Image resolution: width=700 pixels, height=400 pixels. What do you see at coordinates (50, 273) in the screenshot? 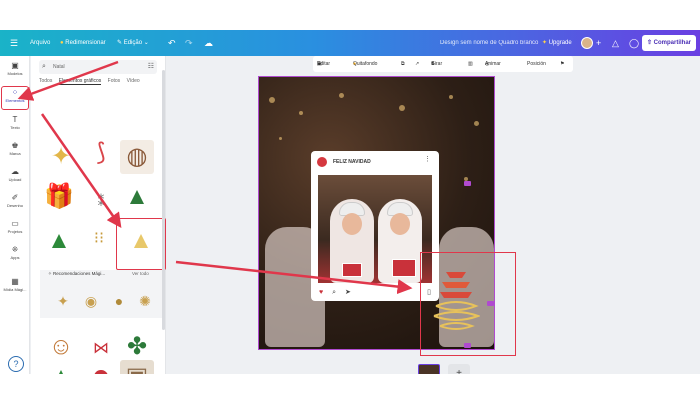
I see `magic-icon: ✧` at bounding box center [50, 273].